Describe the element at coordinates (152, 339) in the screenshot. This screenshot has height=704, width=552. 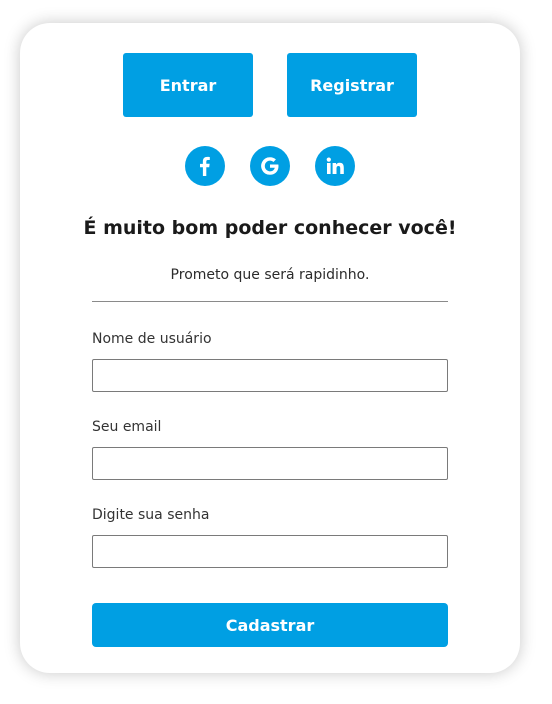
I see `username-label: Nome de usuário` at that location.